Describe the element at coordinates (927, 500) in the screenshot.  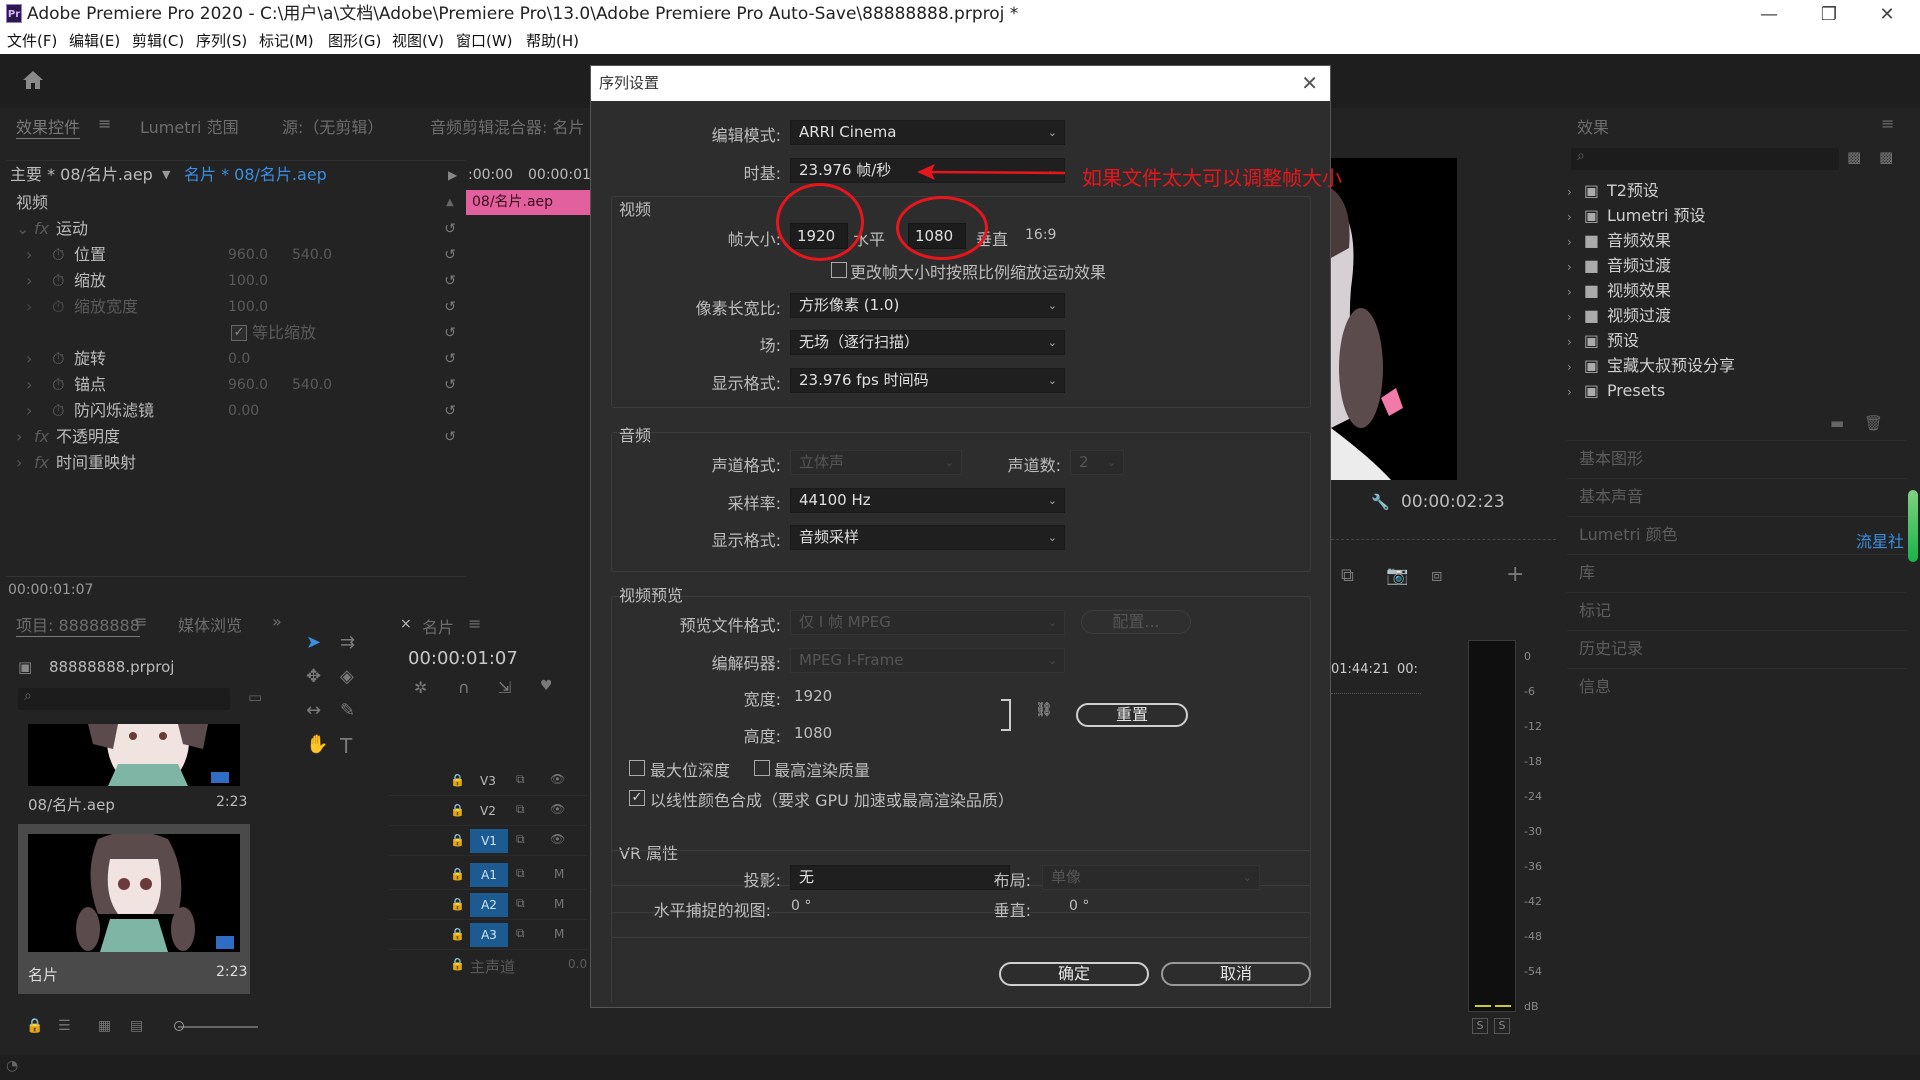
I see `sample-rate-select: 44100 Hz ⌄` at that location.